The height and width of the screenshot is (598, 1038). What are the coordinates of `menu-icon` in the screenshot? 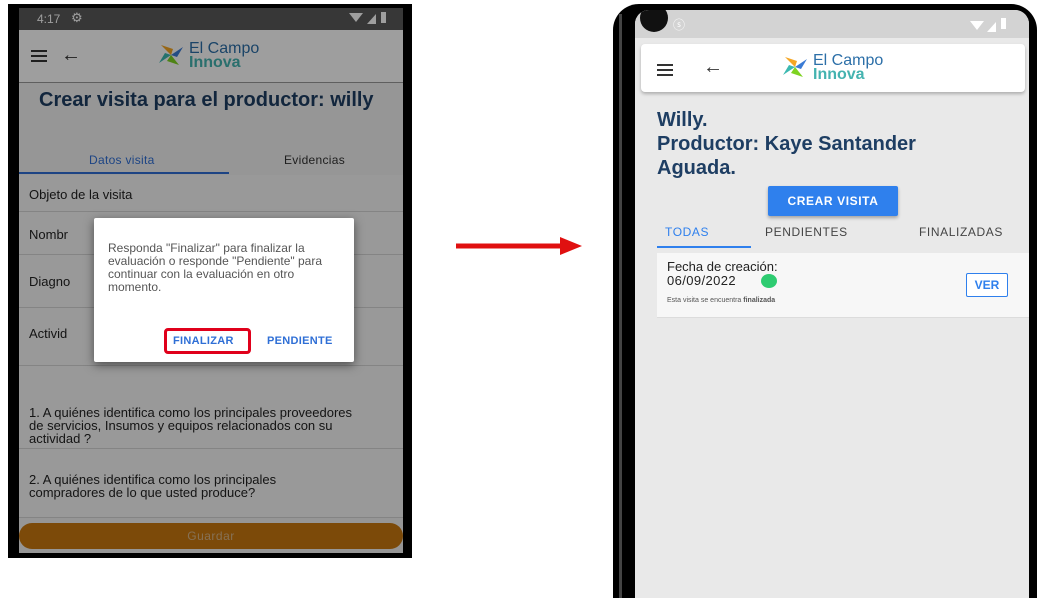 It's located at (665, 72).